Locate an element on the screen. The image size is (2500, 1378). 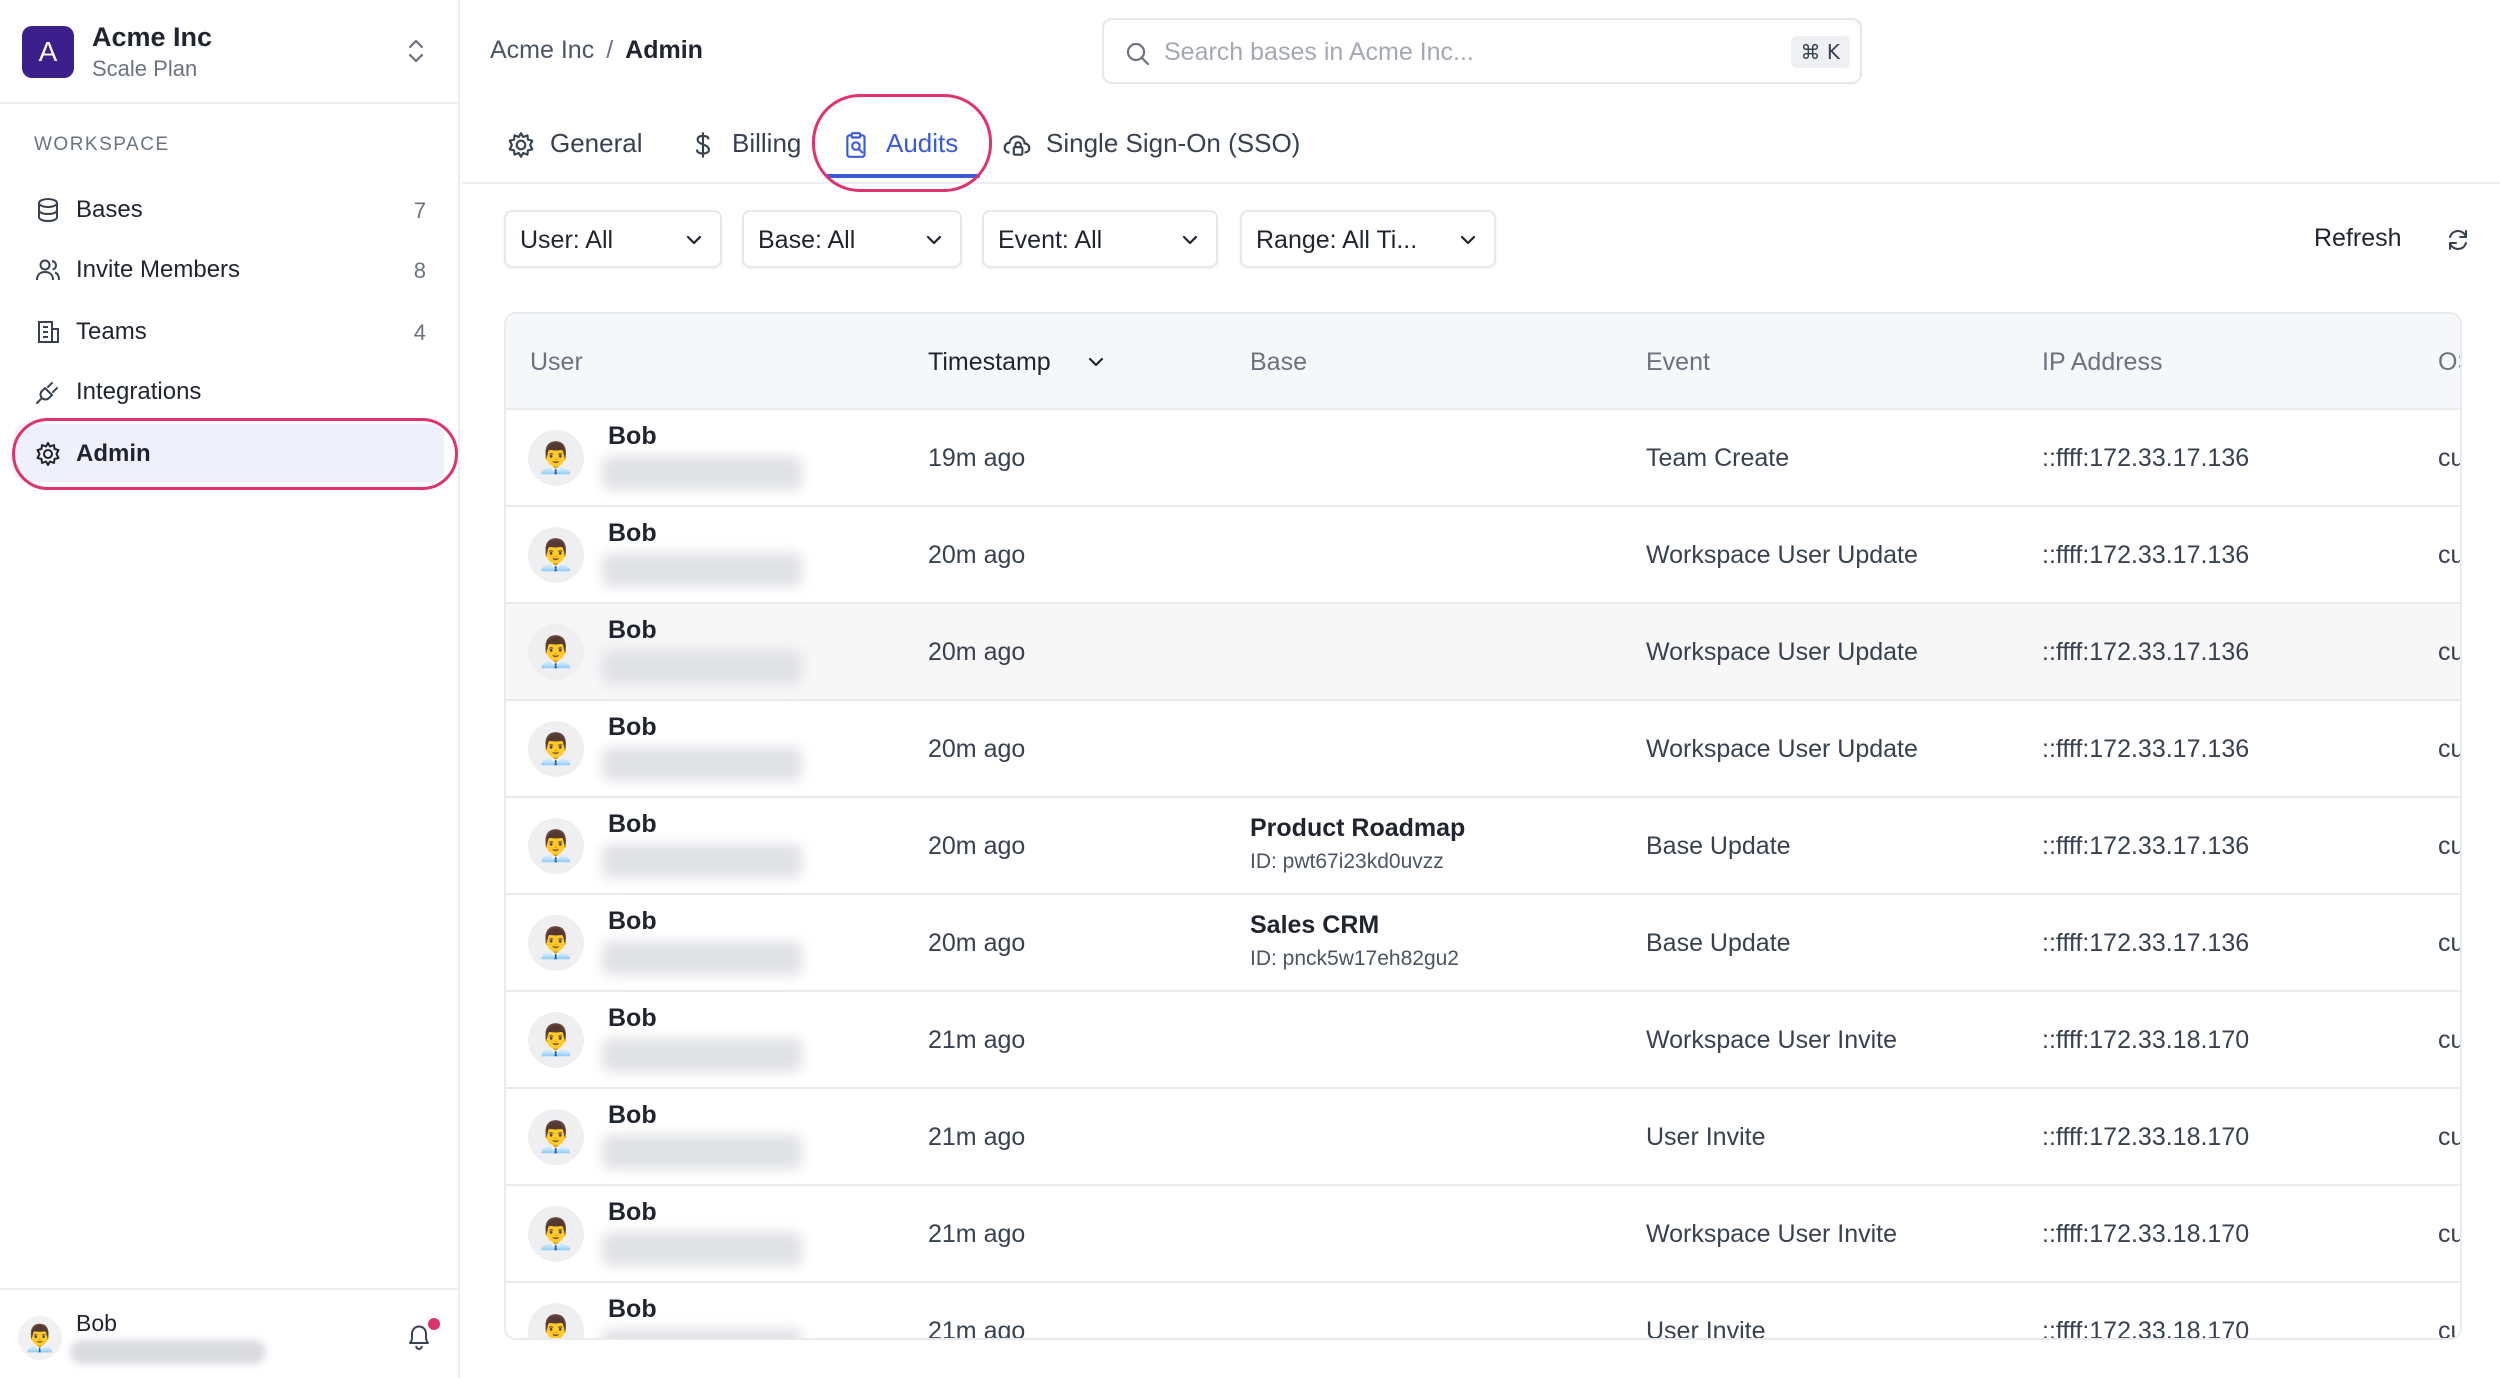
plug-icon is located at coordinates (47, 393).